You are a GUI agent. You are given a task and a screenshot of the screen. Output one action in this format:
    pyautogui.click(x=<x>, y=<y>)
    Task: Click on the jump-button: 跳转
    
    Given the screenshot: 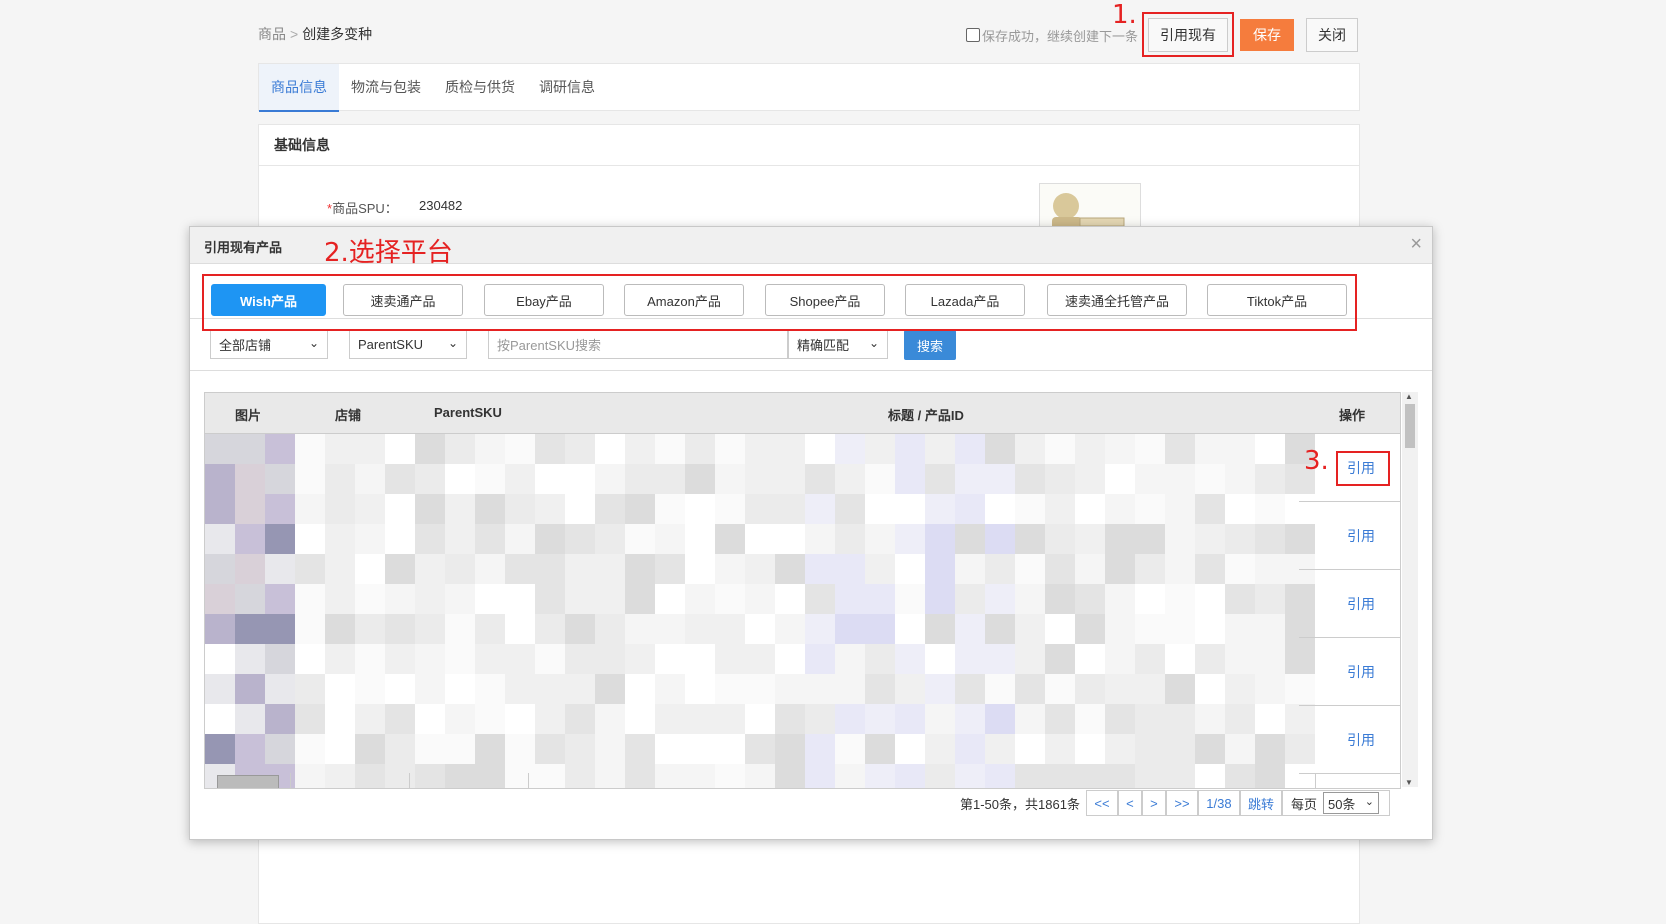 What is the action you would take?
    pyautogui.click(x=1260, y=803)
    